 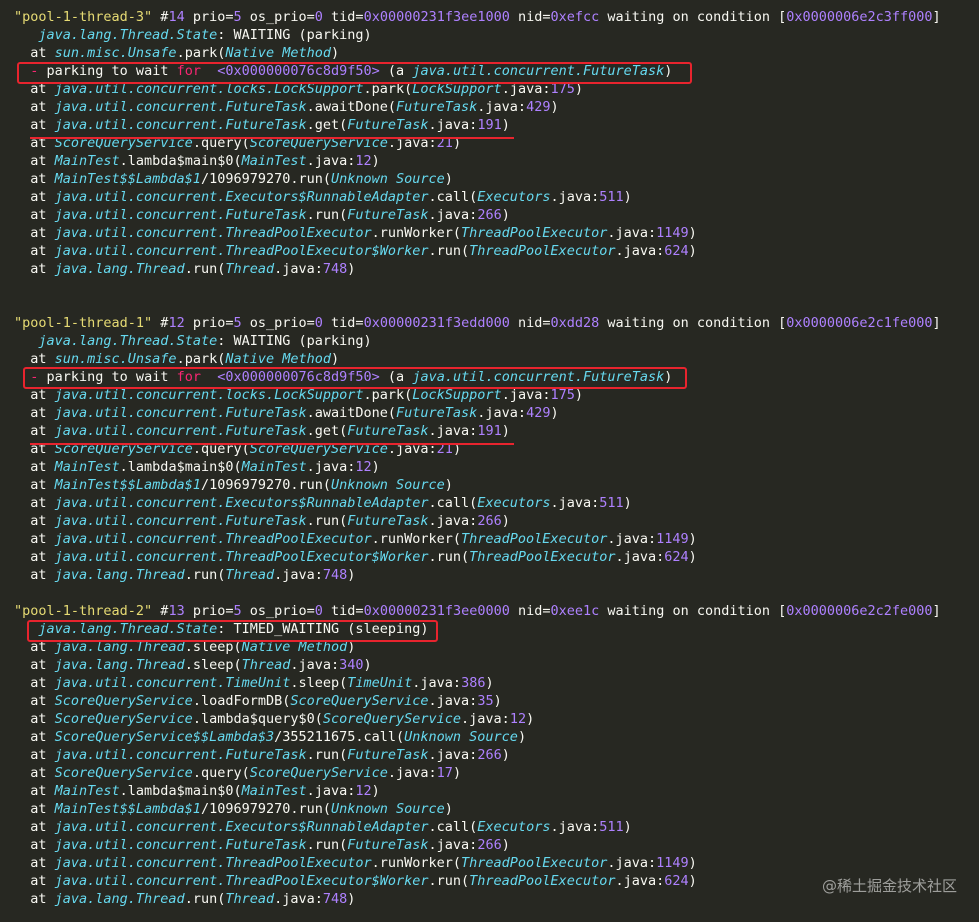 What do you see at coordinates (318, 323) in the screenshot?
I see `code-token: 0` at bounding box center [318, 323].